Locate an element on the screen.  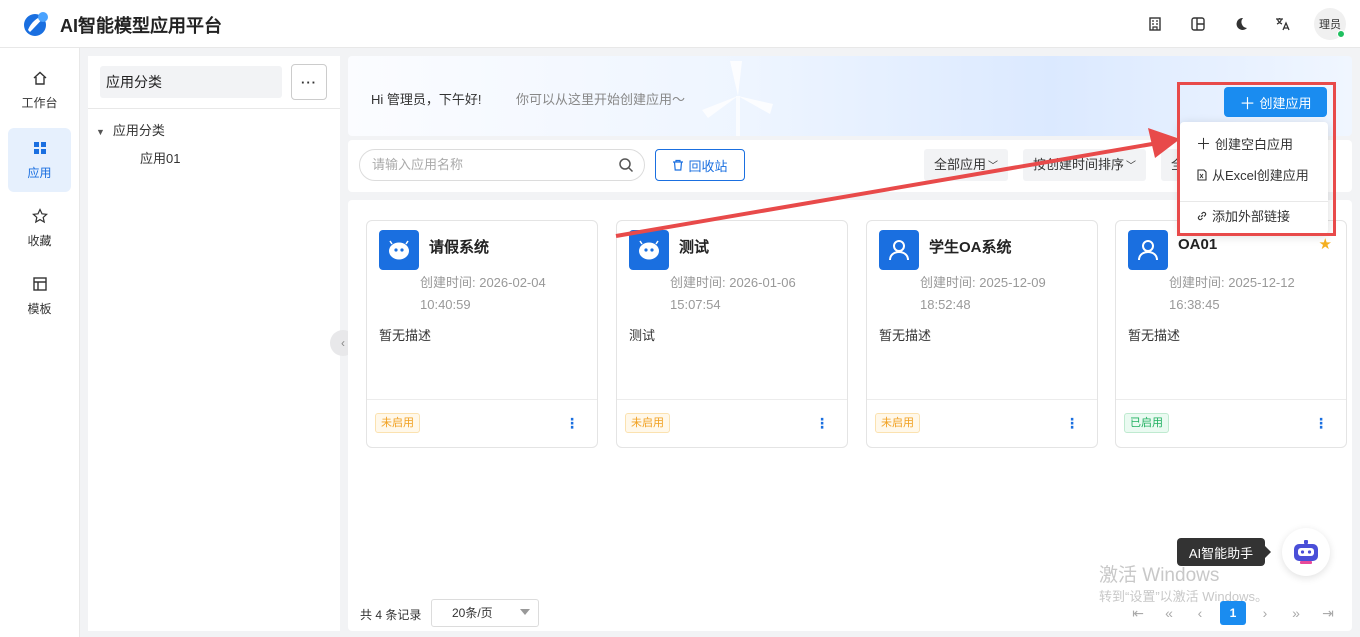
total-records: 共 4 条记录 is located at coordinates (391, 615).